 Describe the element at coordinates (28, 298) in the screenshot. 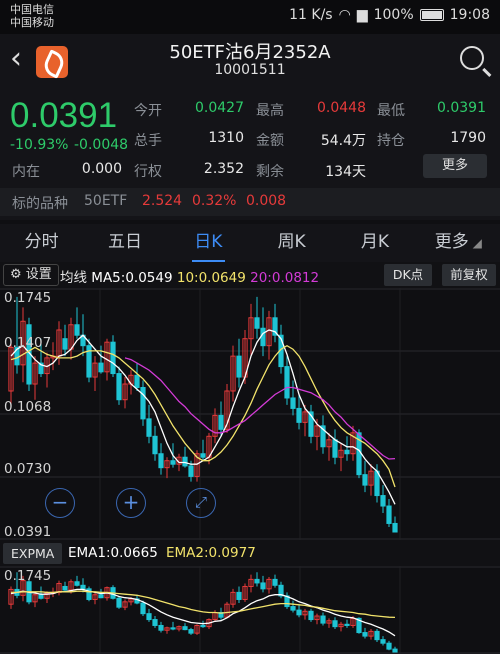

I see `price-axis-label: 0.1745` at that location.